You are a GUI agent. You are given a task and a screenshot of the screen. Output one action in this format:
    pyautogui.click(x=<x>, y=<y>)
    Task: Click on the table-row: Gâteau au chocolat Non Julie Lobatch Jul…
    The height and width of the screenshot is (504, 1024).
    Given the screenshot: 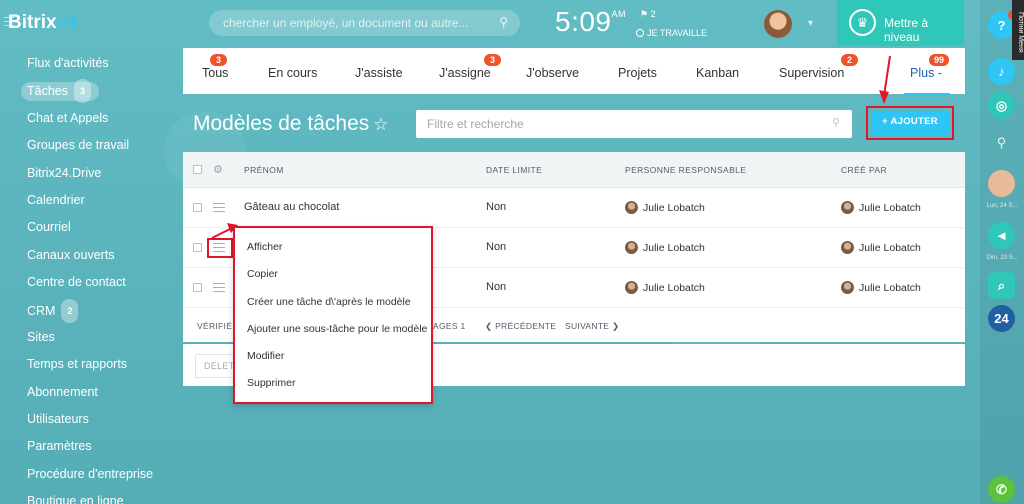 What is the action you would take?
    pyautogui.click(x=574, y=208)
    